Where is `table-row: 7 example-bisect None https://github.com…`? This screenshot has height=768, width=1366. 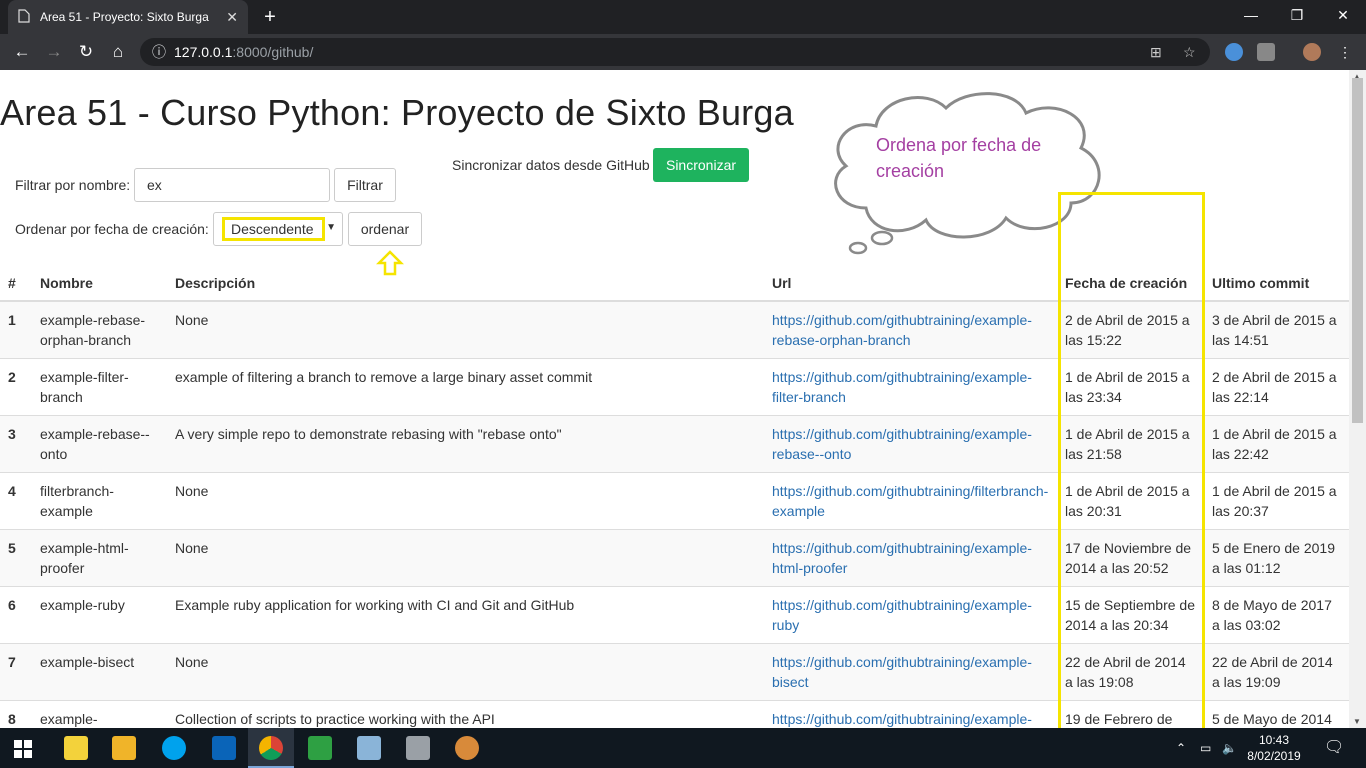
table-row: 7 example-bisect None https://github.com… is located at coordinates (674, 672).